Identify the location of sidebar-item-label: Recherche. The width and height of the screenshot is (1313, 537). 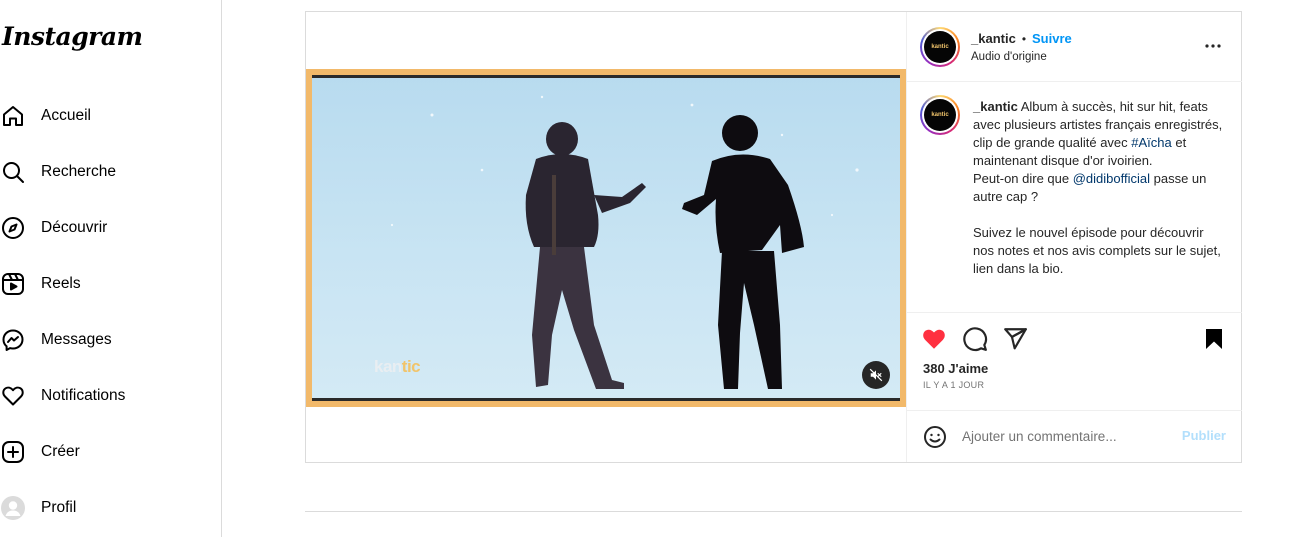
(78, 171).